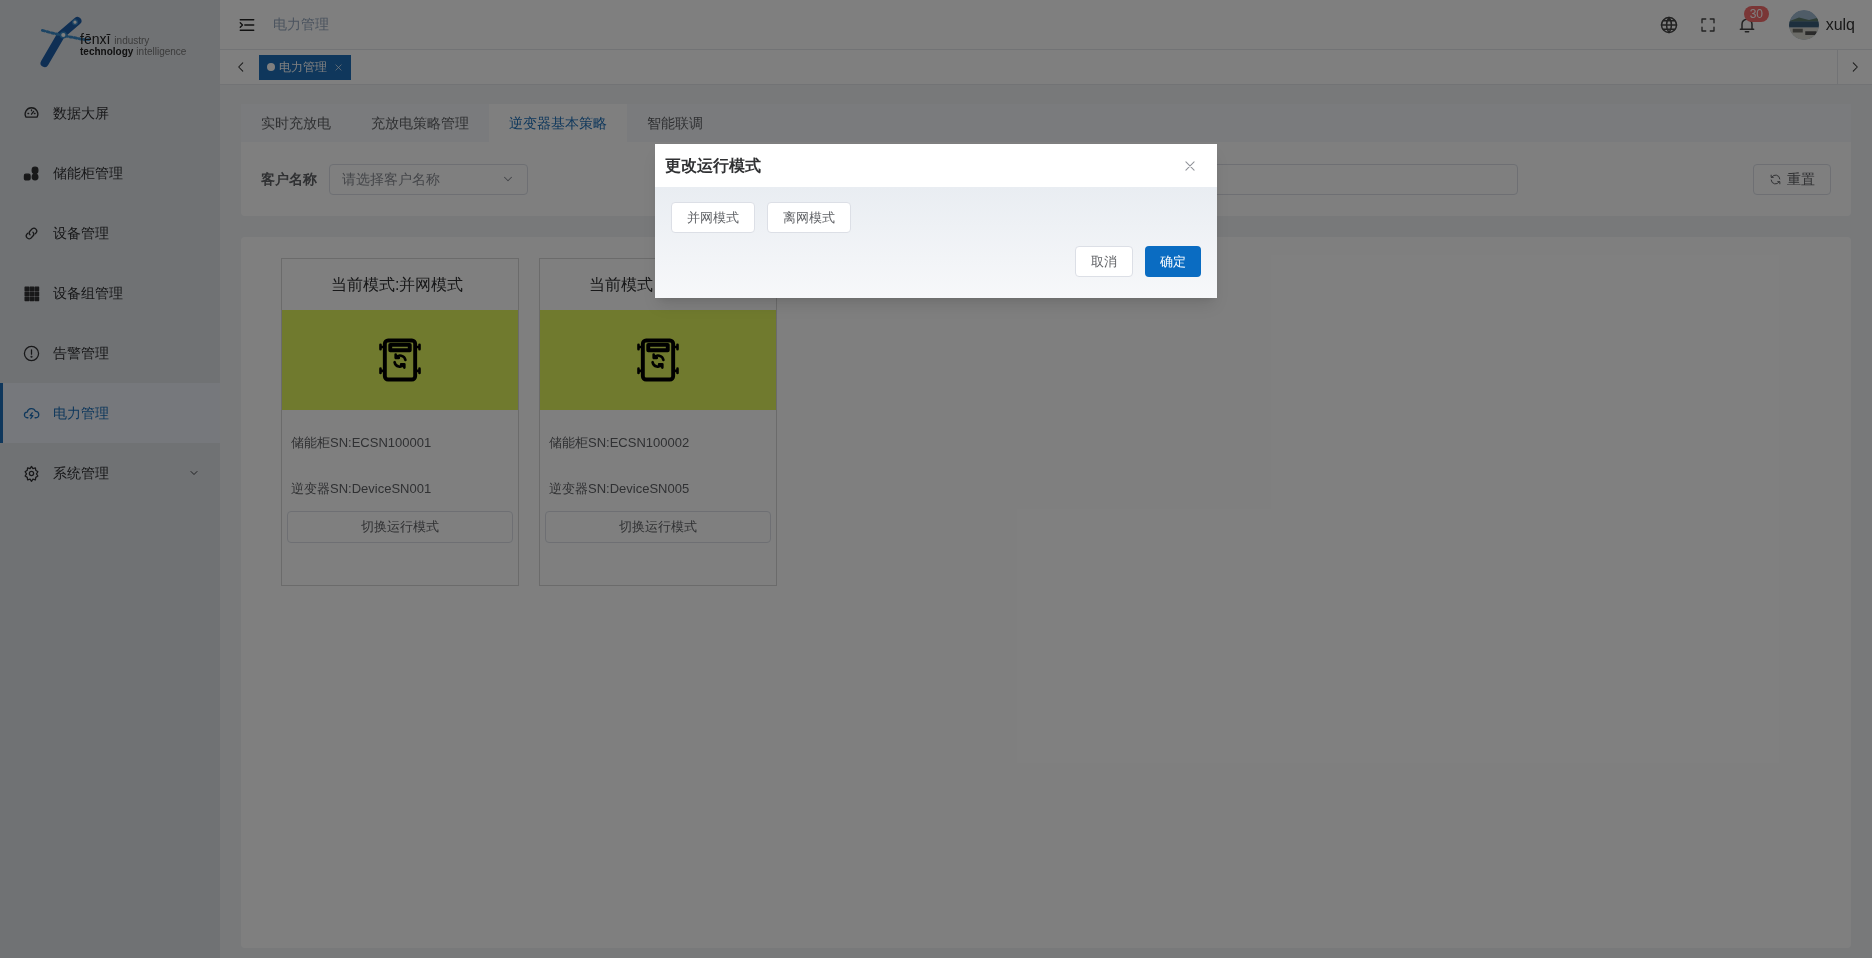 The width and height of the screenshot is (1872, 958). What do you see at coordinates (619, 488) in the screenshot?
I see `sn-text: 逆变器SN:DeviceSN005` at bounding box center [619, 488].